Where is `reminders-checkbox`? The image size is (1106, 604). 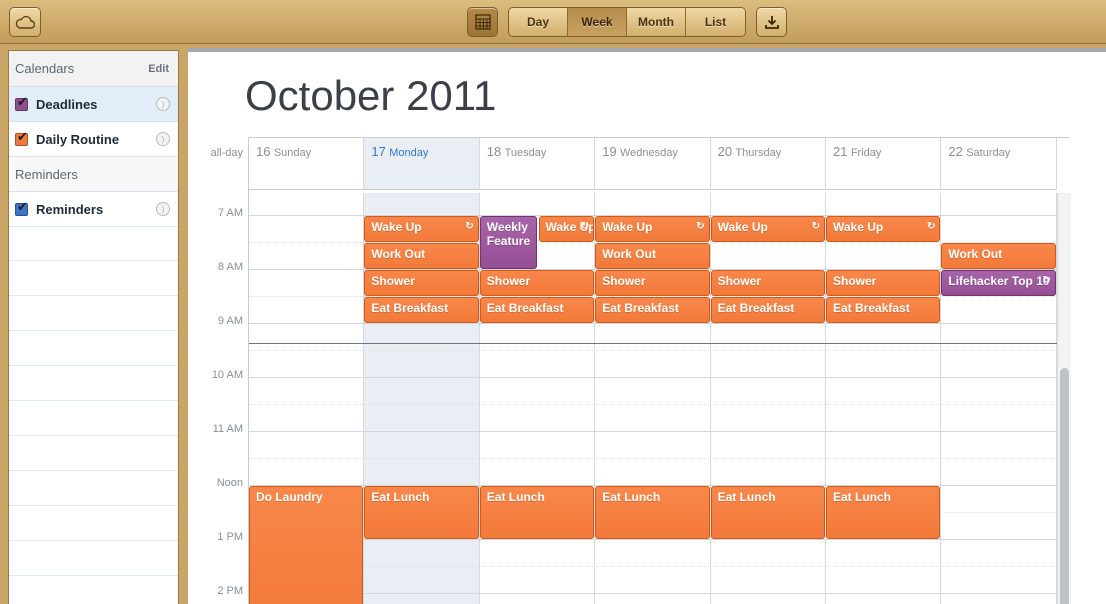
reminders-checkbox is located at coordinates (21, 207).